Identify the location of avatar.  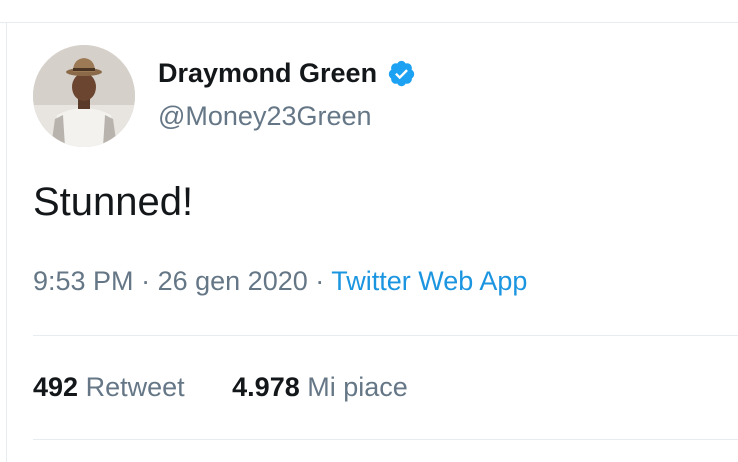
(84, 96).